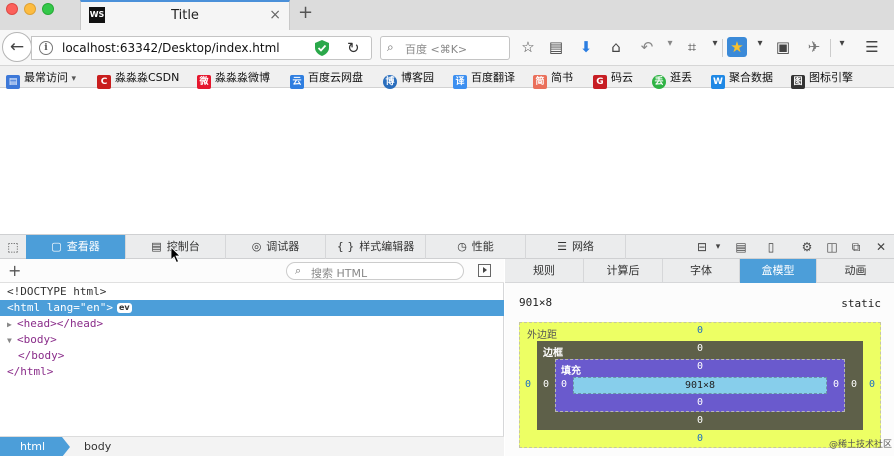 This screenshot has width=894, height=456. What do you see at coordinates (556, 47) in the screenshot?
I see `reading-list-icon: ▤` at bounding box center [556, 47].